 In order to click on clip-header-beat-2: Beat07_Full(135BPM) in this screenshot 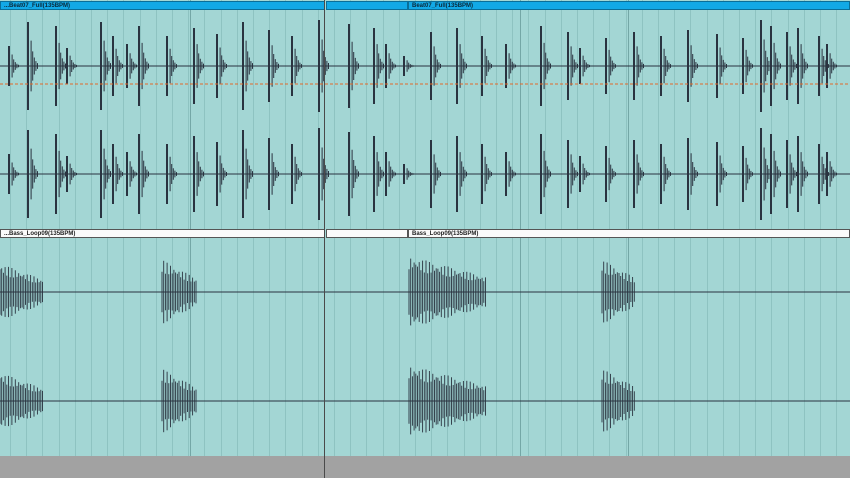, I will do `click(629, 5)`.